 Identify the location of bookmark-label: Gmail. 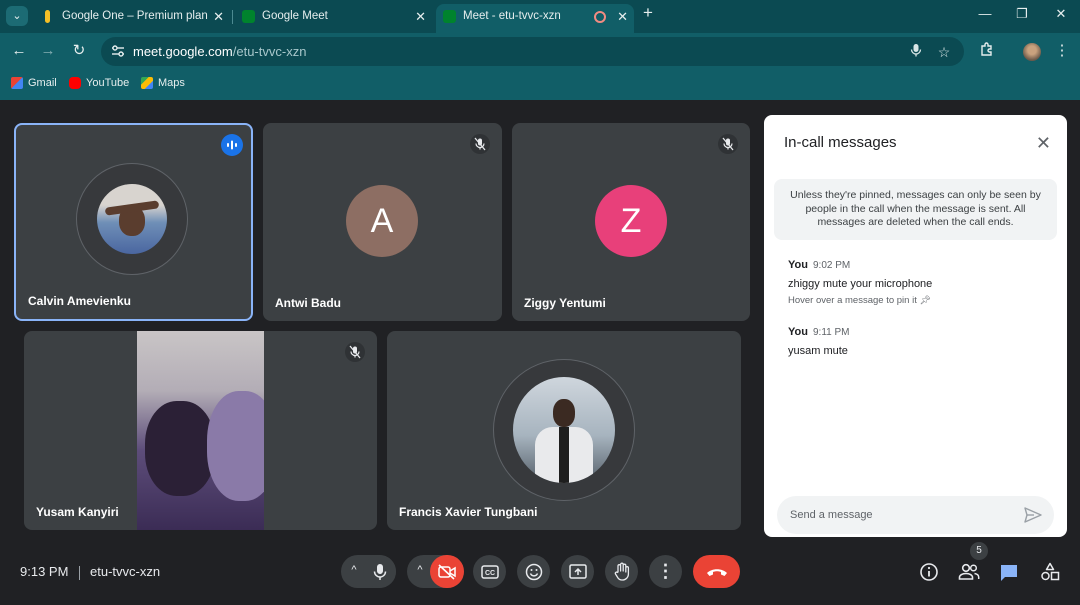
(42, 83).